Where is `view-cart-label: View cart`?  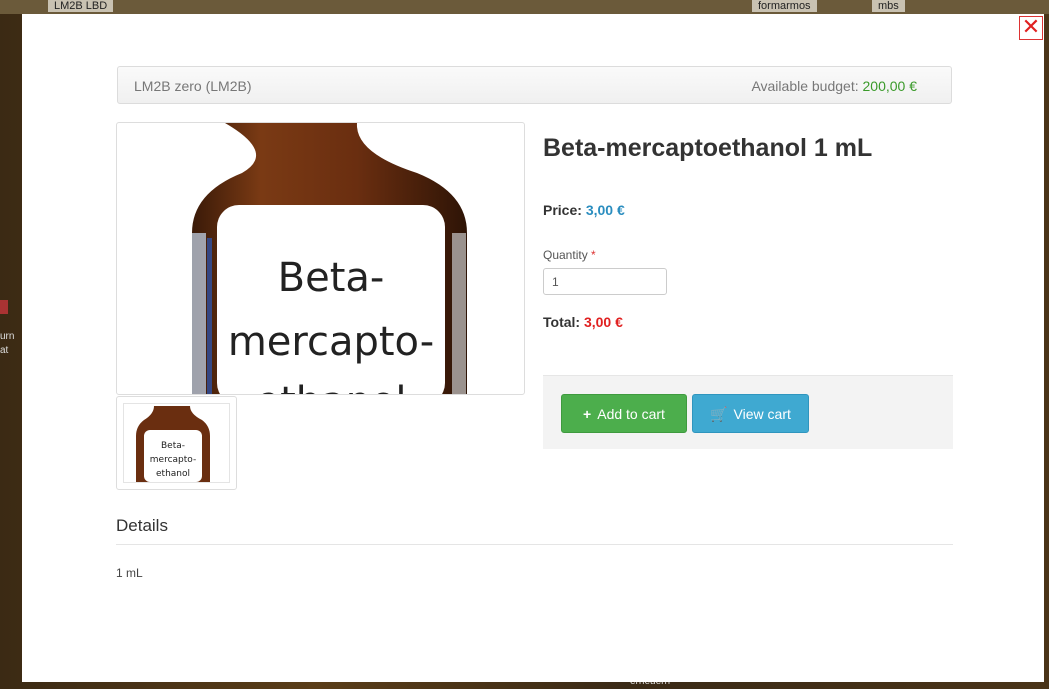 view-cart-label: View cart is located at coordinates (762, 414).